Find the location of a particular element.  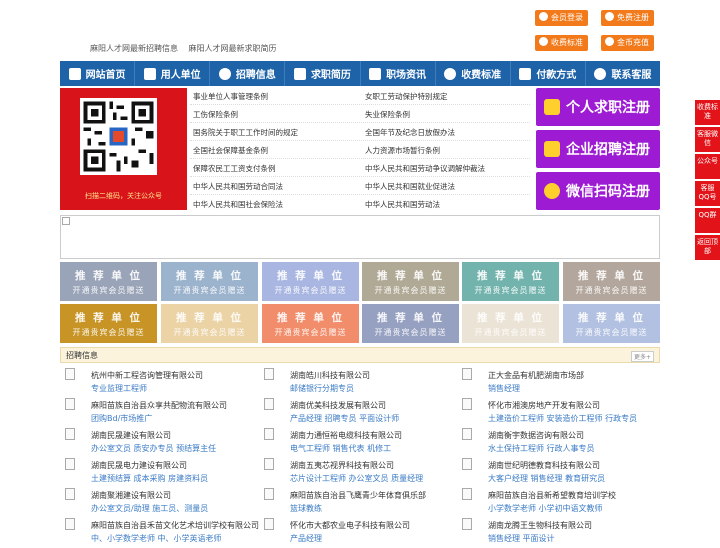

job-entry: 怀化市湘澳房地产开发有限公司土建造价工程师 安装造价工程师 行政专员 is located at coordinates (557, 413).